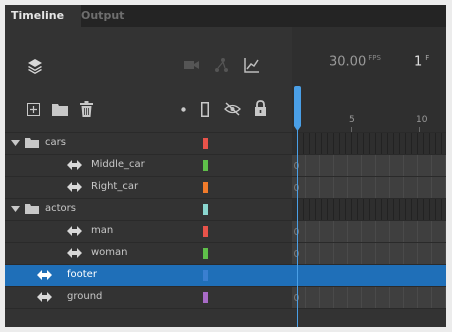 The width and height of the screenshot is (452, 332). Describe the element at coordinates (43, 16) in the screenshot. I see `tab-timeline: Timeline` at that location.